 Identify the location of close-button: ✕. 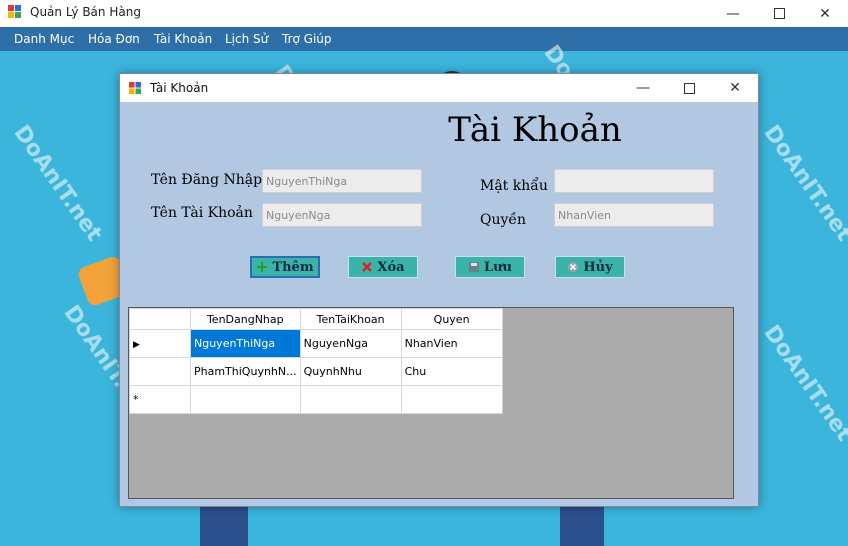
(825, 13).